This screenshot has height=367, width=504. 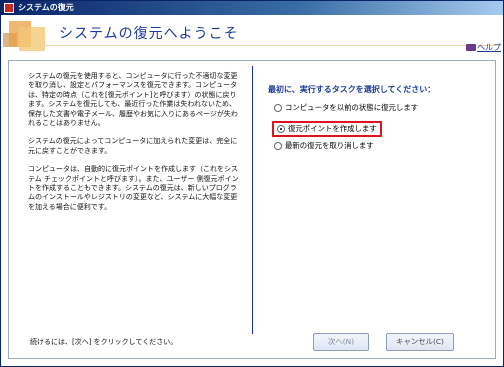 I want to click on option-restore-earlier: コンピュータを以前の状態に復元します, so click(x=346, y=108).